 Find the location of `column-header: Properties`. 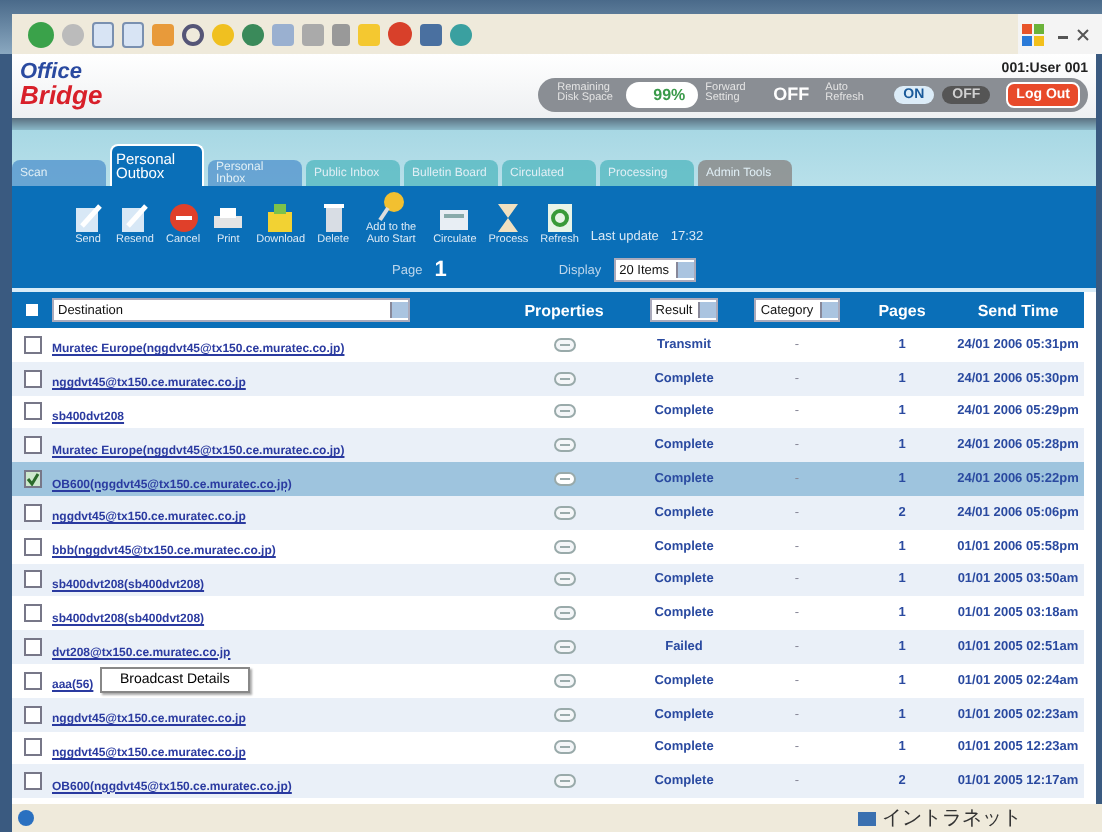

column-header: Properties is located at coordinates (564, 310).